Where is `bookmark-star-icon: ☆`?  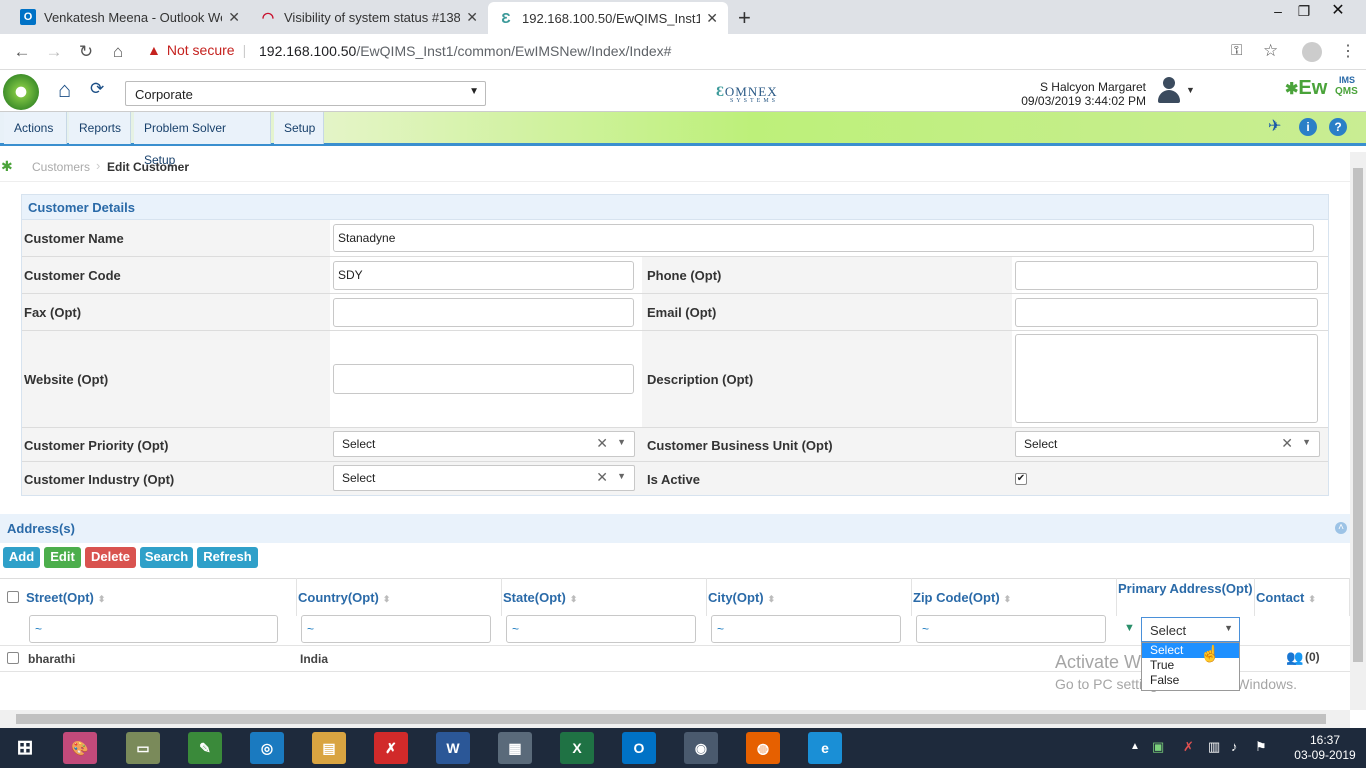 bookmark-star-icon: ☆ is located at coordinates (1270, 51).